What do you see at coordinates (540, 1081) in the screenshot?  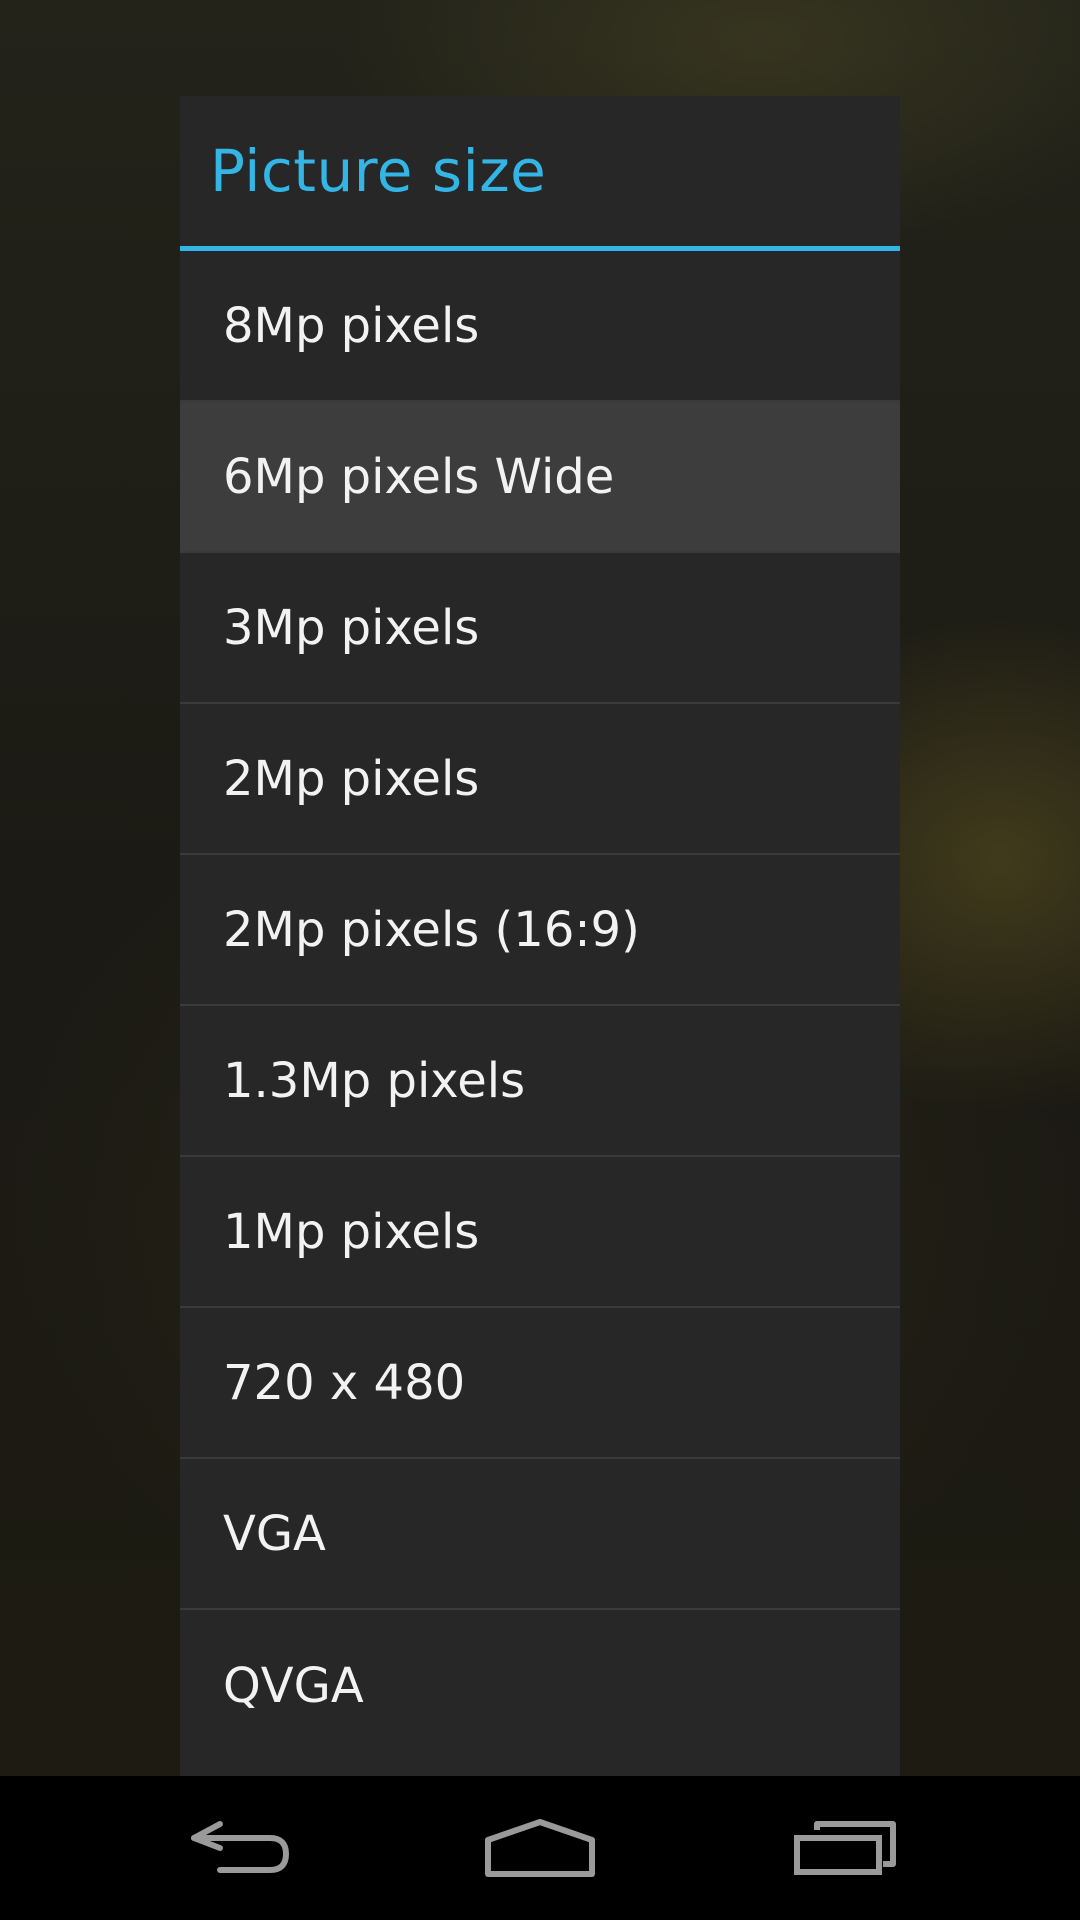 I see `option-1-3mp: 1.3Mp pixels` at bounding box center [540, 1081].